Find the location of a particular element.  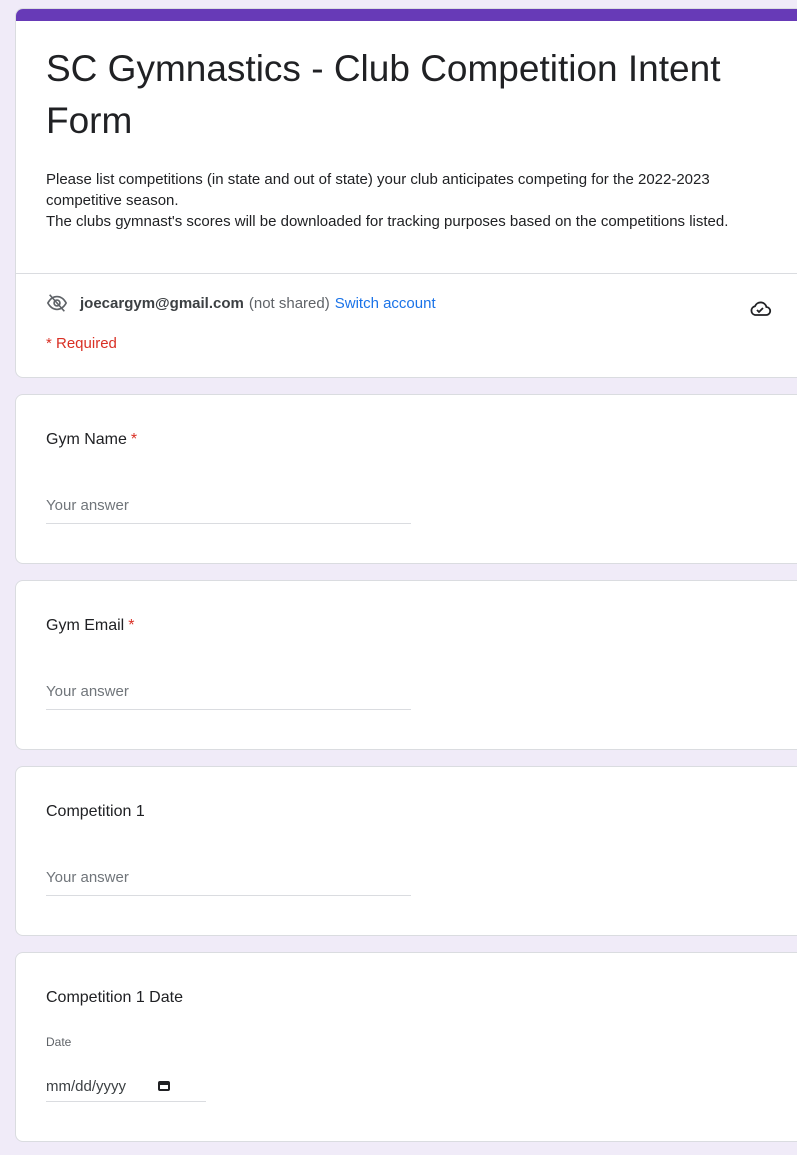

question-card-gym-name: Gym Name * Your answer is located at coordinates (406, 479).